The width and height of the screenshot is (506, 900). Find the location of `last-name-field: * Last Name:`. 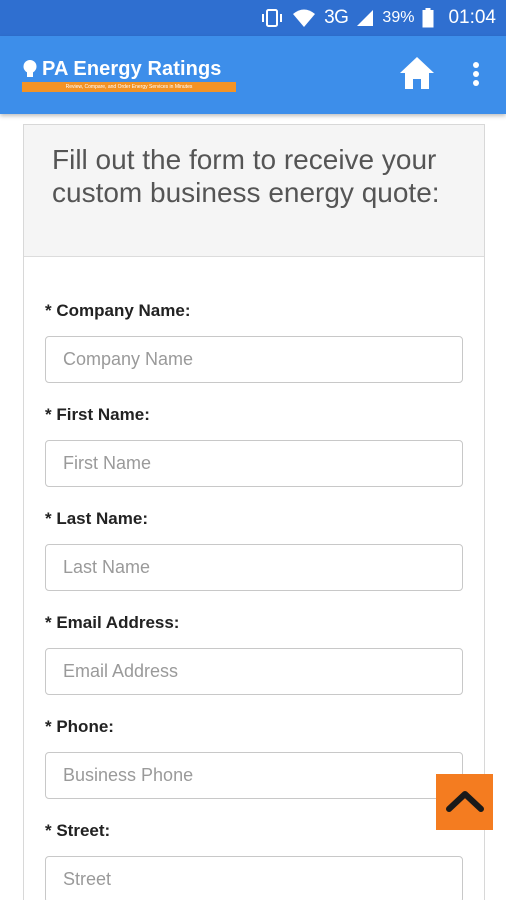

last-name-field: * Last Name: is located at coordinates (254, 550).